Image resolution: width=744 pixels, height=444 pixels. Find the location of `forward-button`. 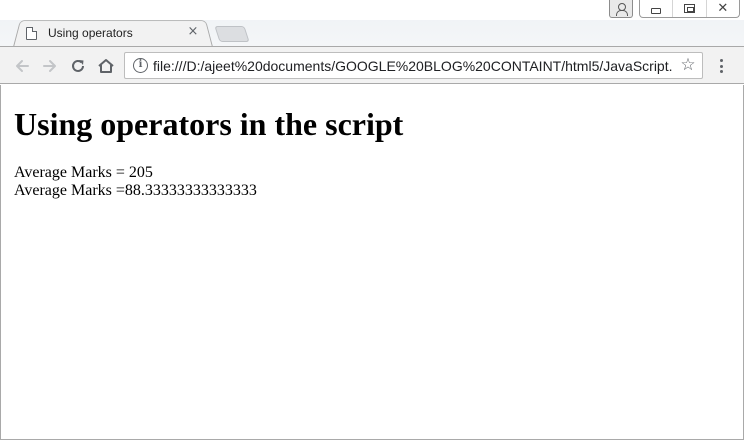

forward-button is located at coordinates (50, 66).